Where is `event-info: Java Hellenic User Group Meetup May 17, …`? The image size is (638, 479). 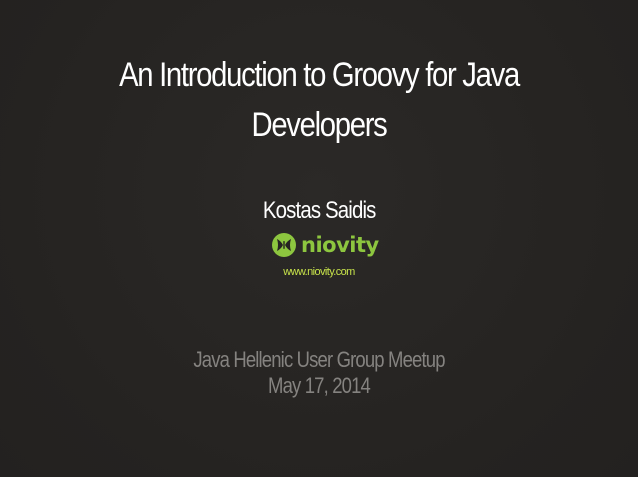
event-info: Java Hellenic User Group Meetup May 17, … is located at coordinates (319, 373).